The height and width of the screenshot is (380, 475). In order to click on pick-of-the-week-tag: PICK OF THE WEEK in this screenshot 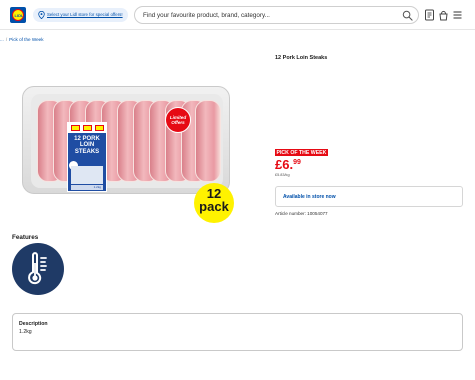, I will do `click(301, 152)`.